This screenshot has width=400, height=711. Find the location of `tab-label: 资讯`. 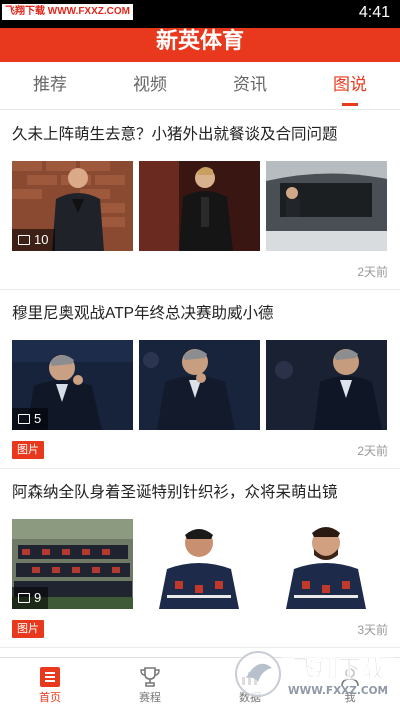

tab-label: 资讯 is located at coordinates (250, 84).